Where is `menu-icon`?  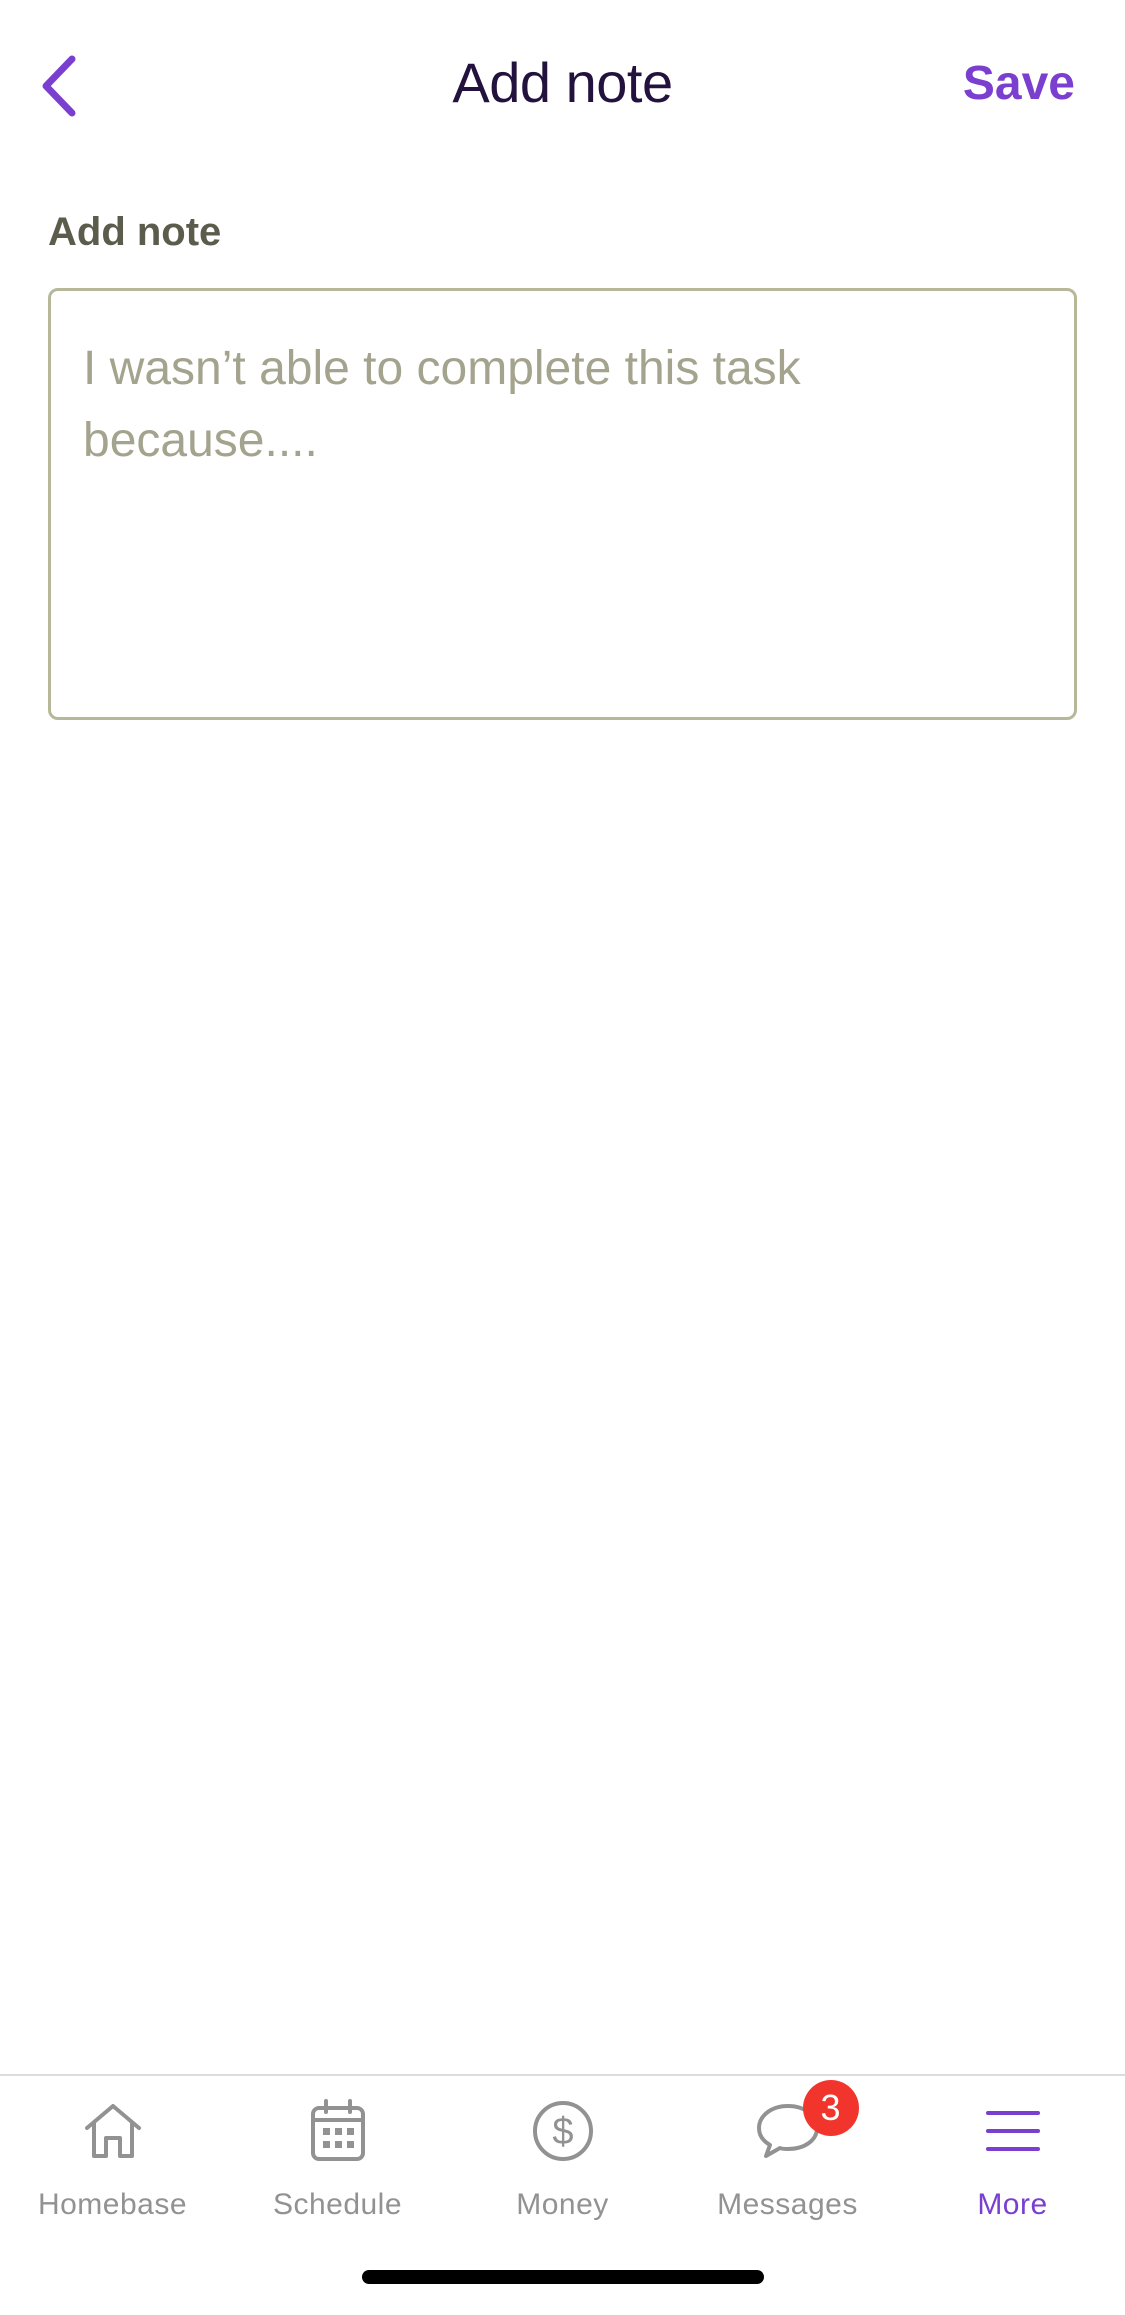 menu-icon is located at coordinates (1013, 2131).